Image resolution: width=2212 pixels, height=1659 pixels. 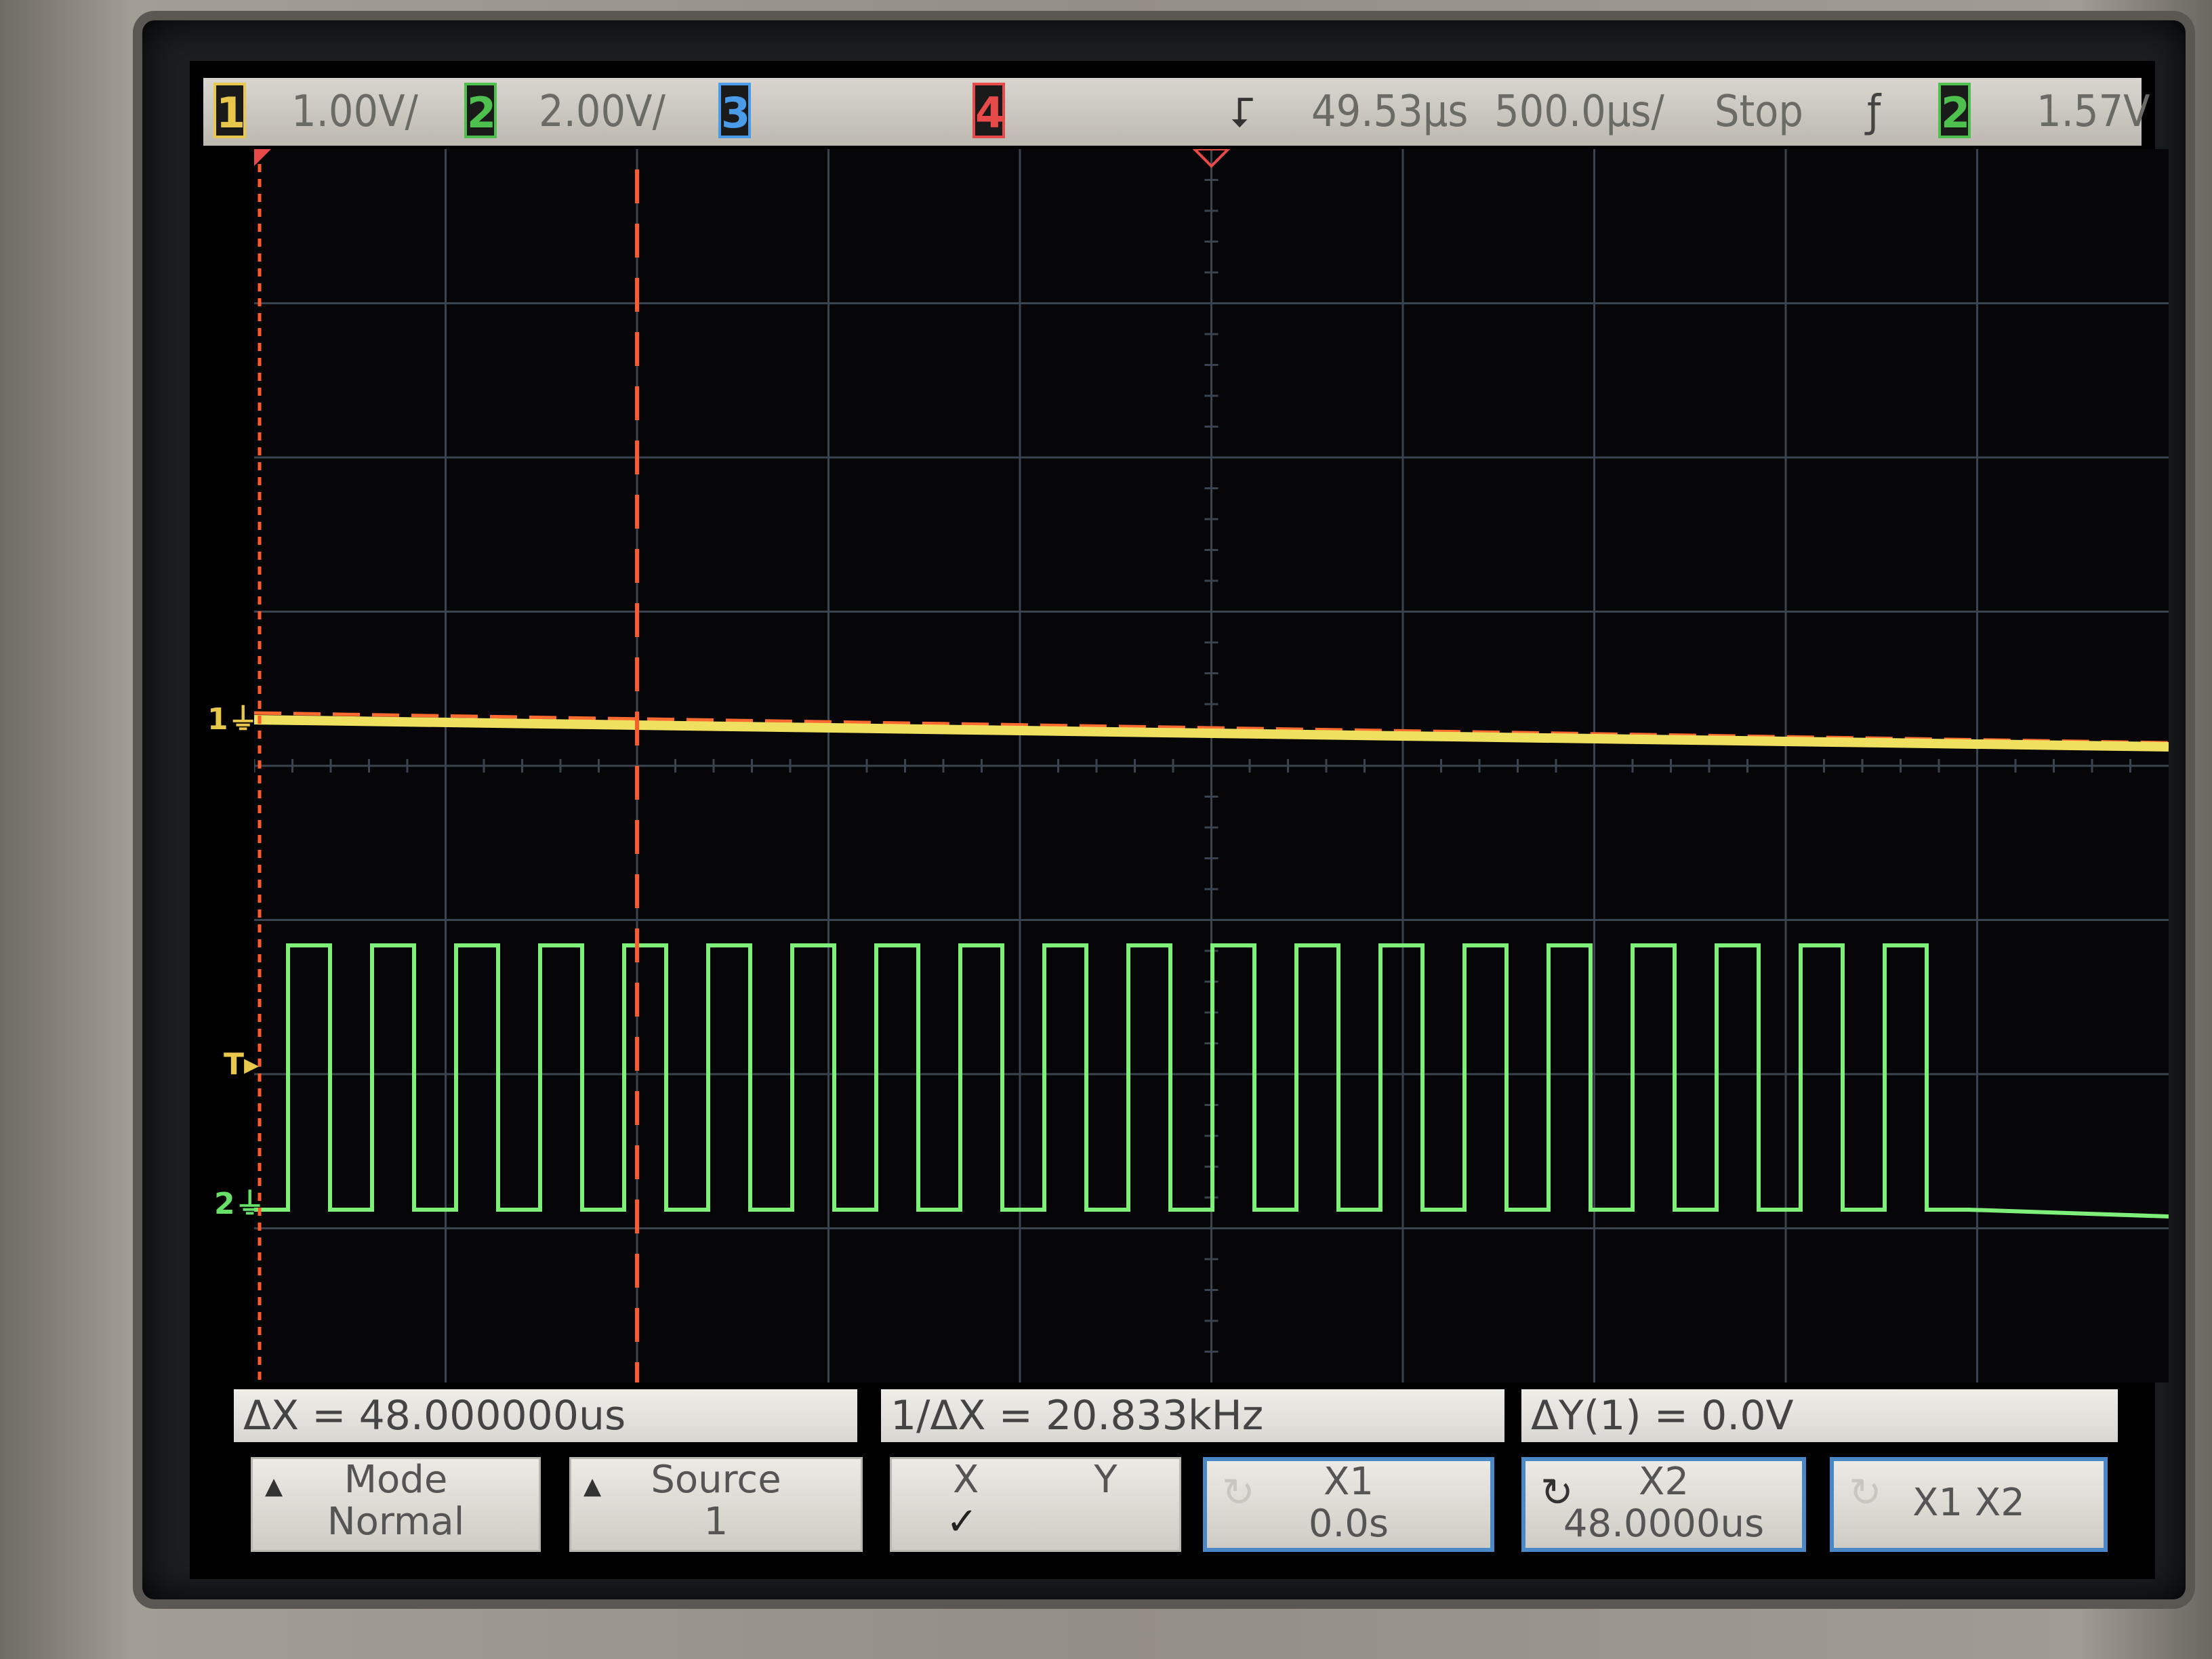 What do you see at coordinates (396, 1480) in the screenshot?
I see `mode-title: Mode` at bounding box center [396, 1480].